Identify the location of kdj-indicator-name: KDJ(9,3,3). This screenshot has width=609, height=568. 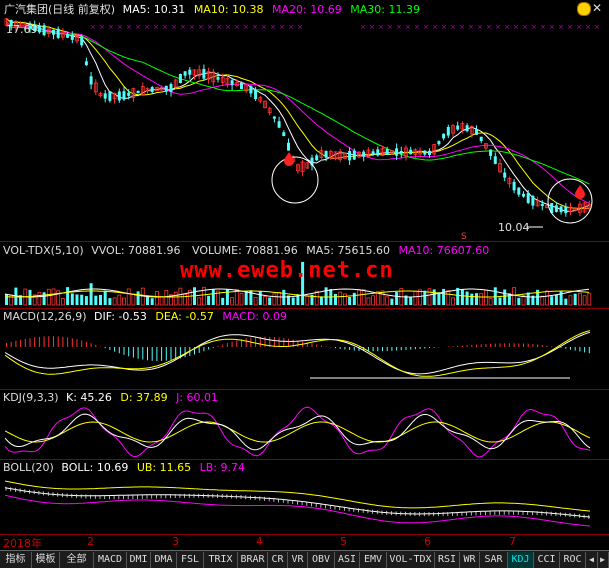
(31, 397).